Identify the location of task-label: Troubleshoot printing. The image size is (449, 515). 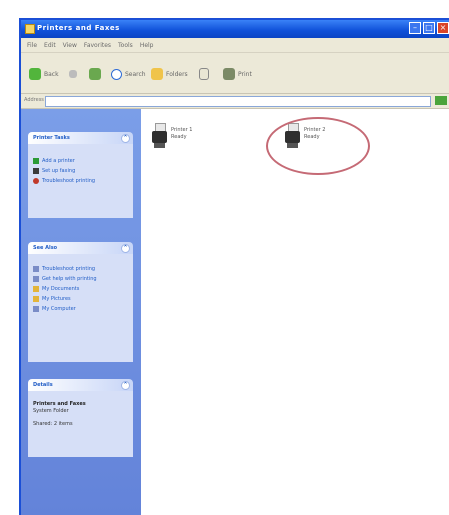
(69, 181).